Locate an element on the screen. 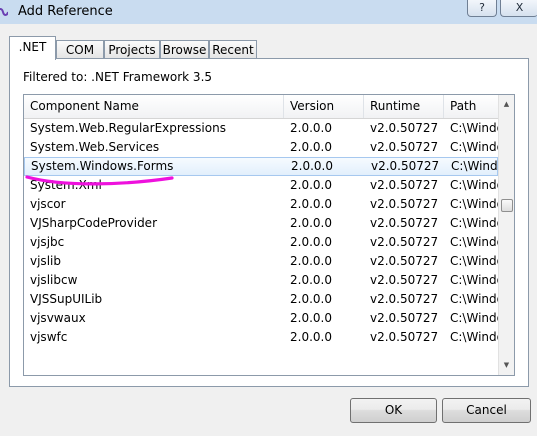 The image size is (537, 436). tab-label: COM is located at coordinates (80, 50).